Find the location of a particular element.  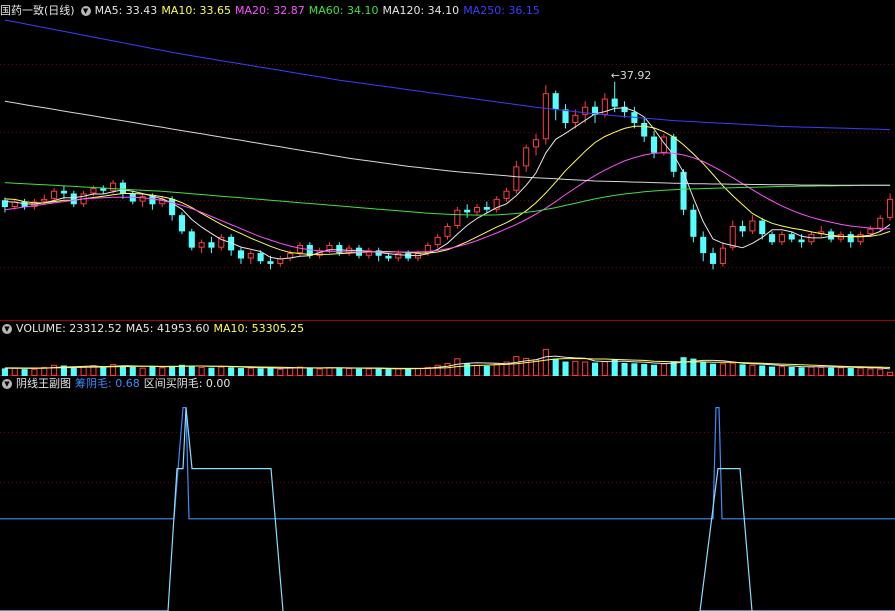

volume-legend-item-2: MA10: 53305.25 is located at coordinates (259, 328).